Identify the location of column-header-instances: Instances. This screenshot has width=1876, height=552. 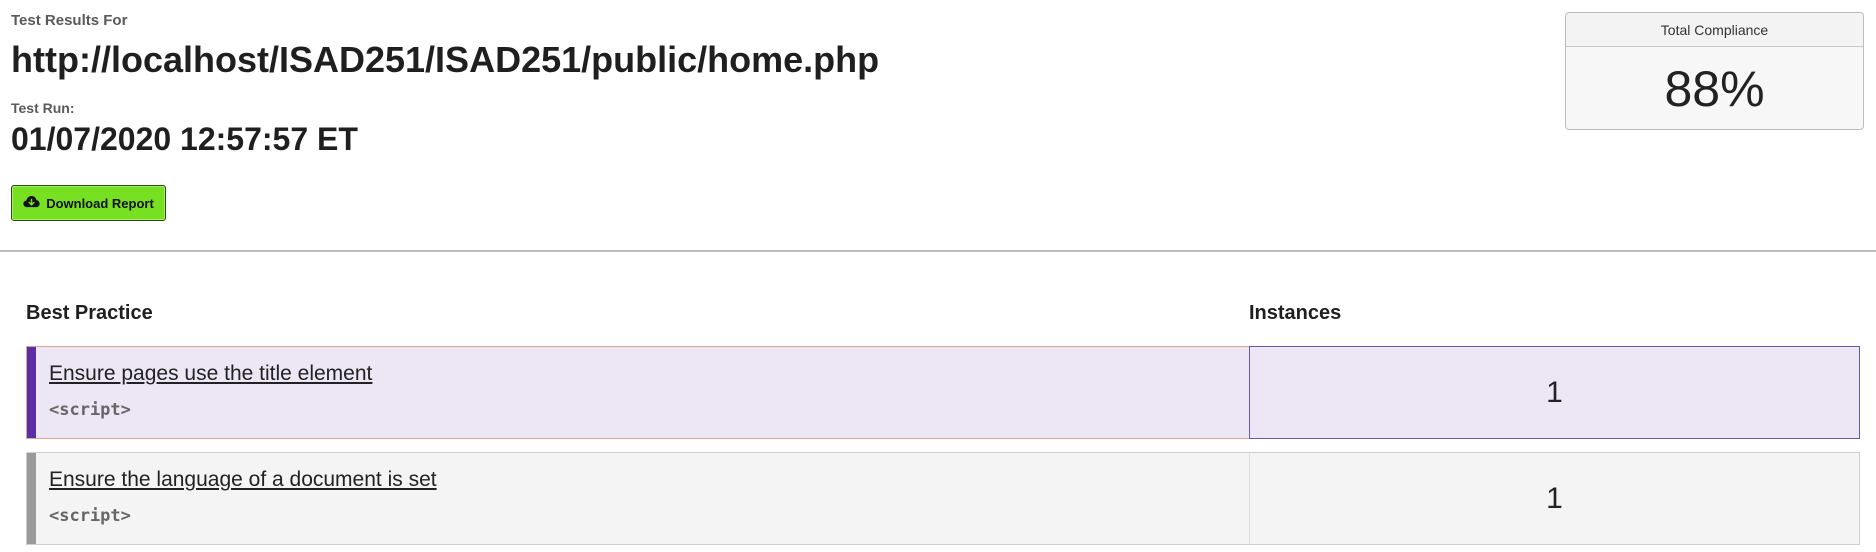
(1295, 313).